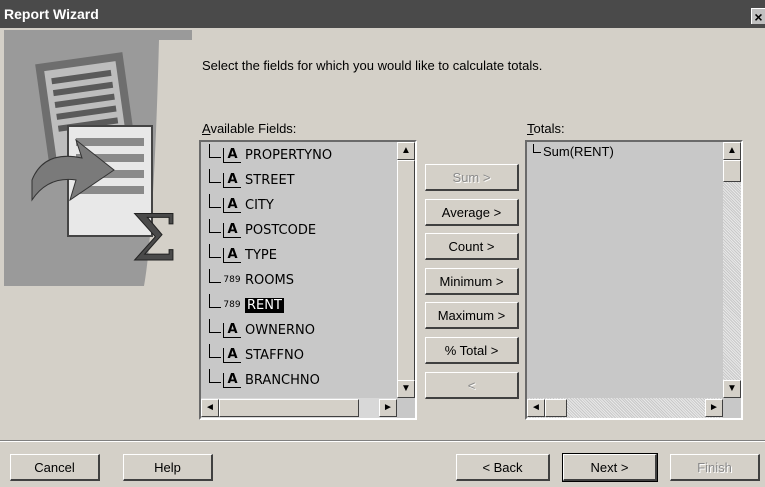  What do you see at coordinates (472, 350) in the screenshot?
I see `percent-total-button: % Total >` at bounding box center [472, 350].